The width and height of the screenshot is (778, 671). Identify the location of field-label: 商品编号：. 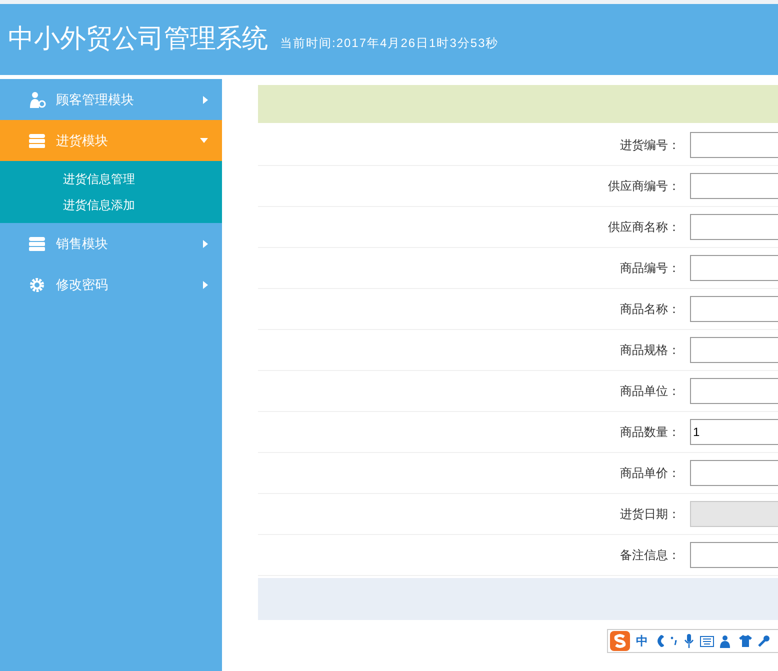
(650, 268).